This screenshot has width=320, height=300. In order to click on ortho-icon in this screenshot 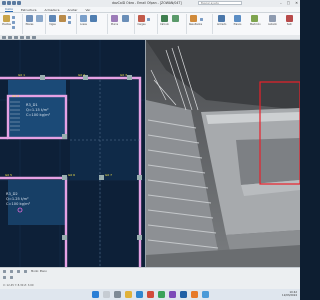, I will do `click(25, 271)`.